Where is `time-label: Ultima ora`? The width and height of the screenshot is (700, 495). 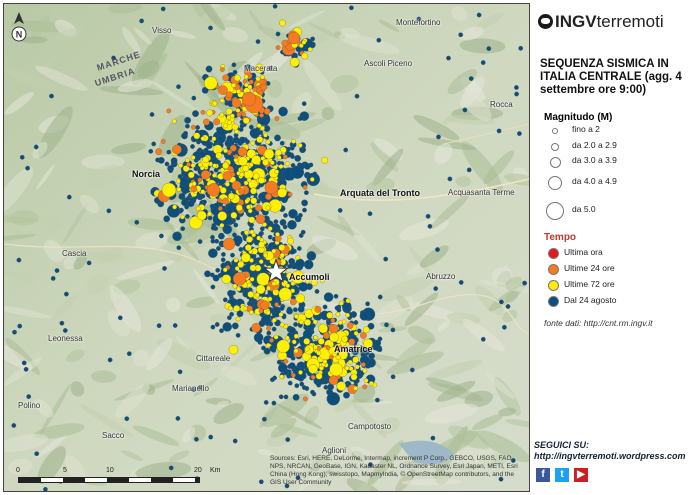 time-label: Ultima ora is located at coordinates (583, 252).